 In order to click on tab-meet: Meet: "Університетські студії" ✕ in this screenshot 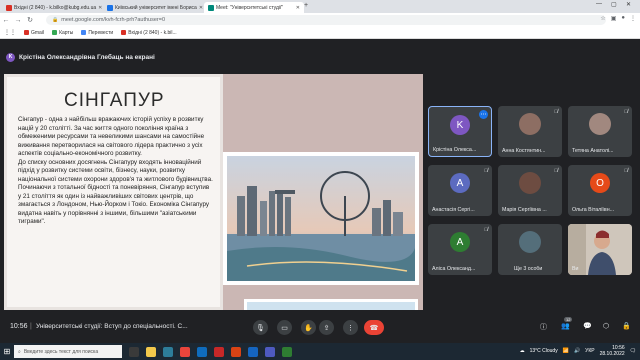, I will do `click(254, 7)`.